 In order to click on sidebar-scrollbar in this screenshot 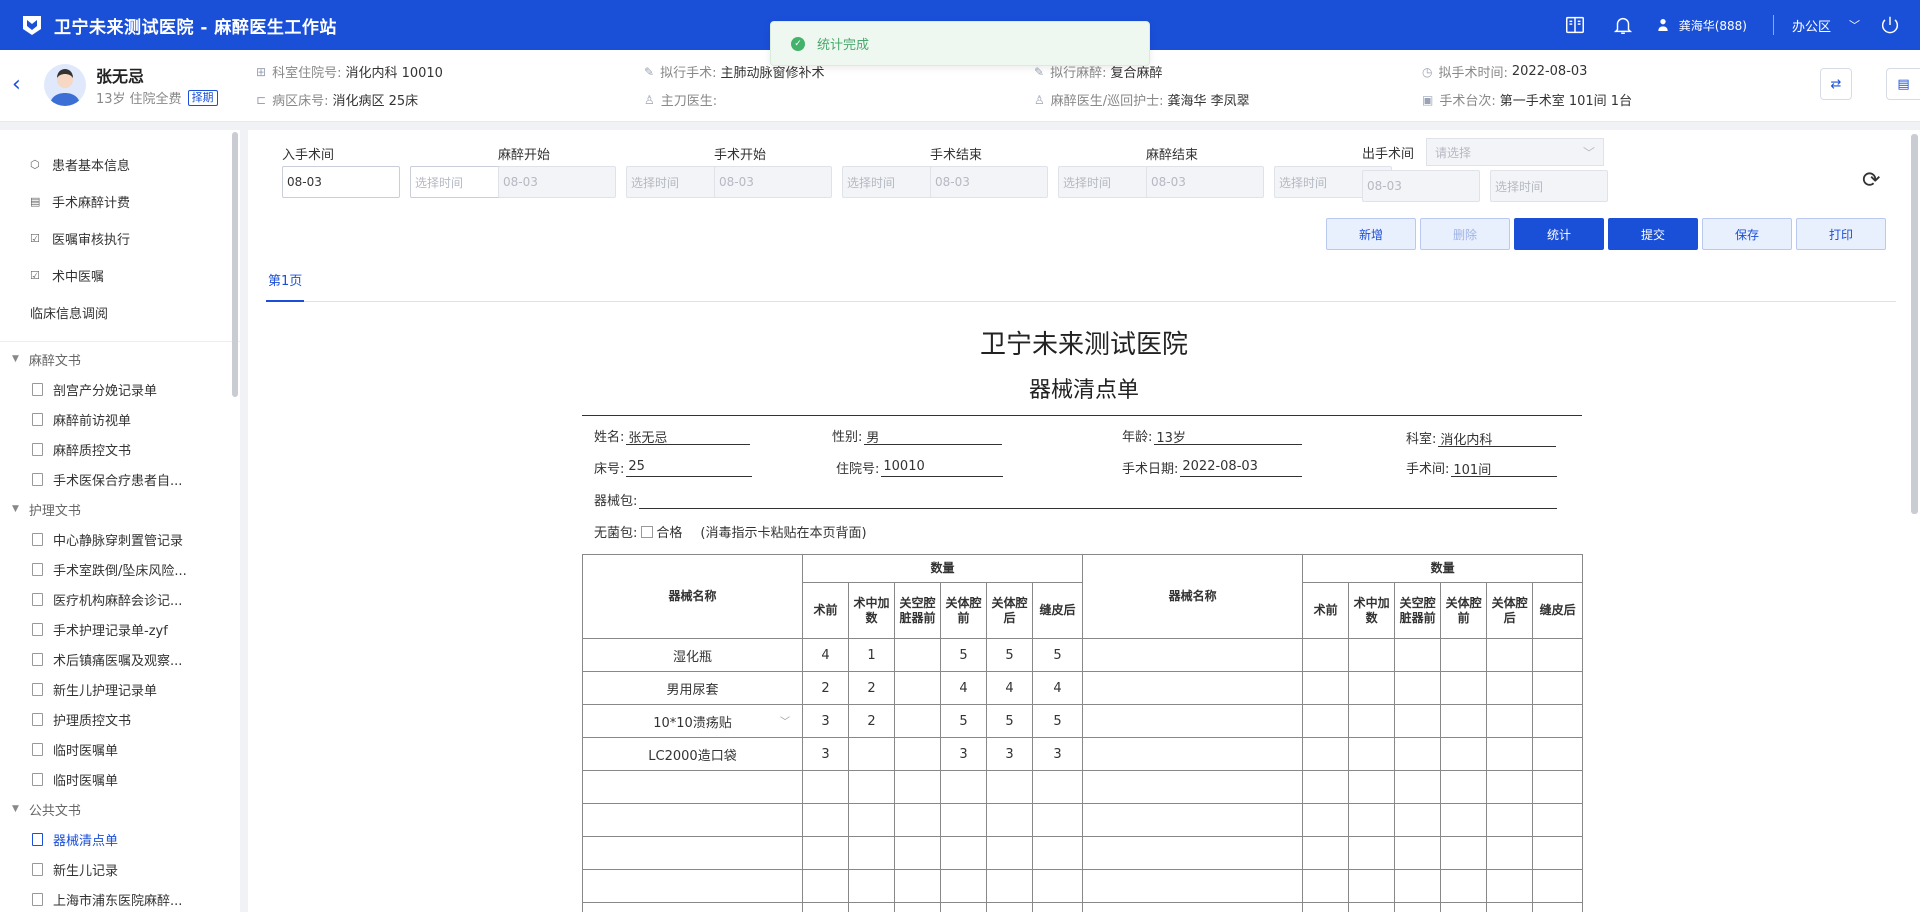, I will do `click(235, 264)`.